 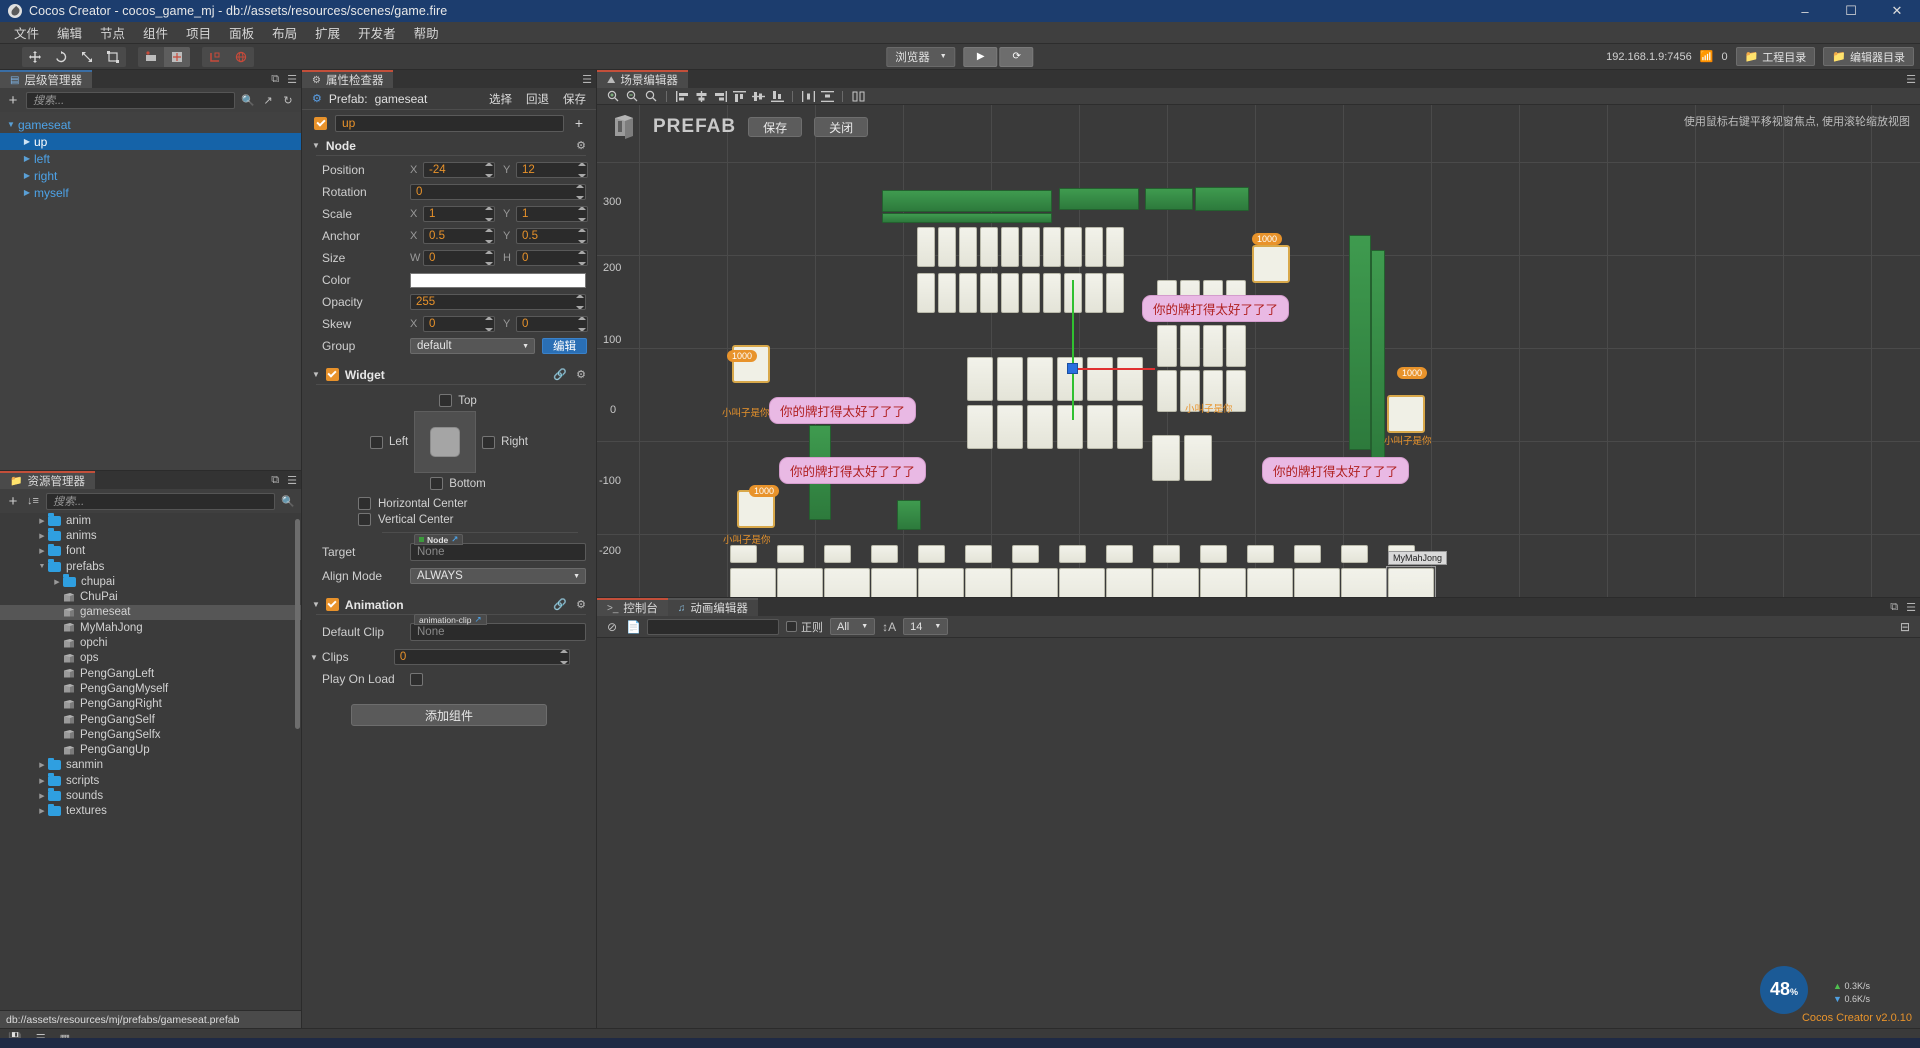 What do you see at coordinates (332, 374) in the screenshot?
I see `widget-enabled-checkbox` at bounding box center [332, 374].